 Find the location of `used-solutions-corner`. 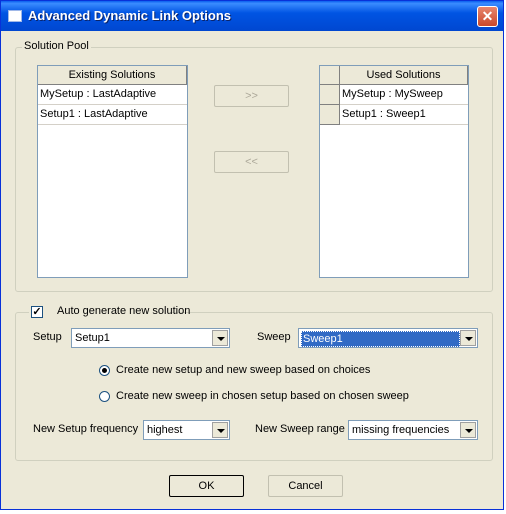

used-solutions-corner is located at coordinates (330, 75).